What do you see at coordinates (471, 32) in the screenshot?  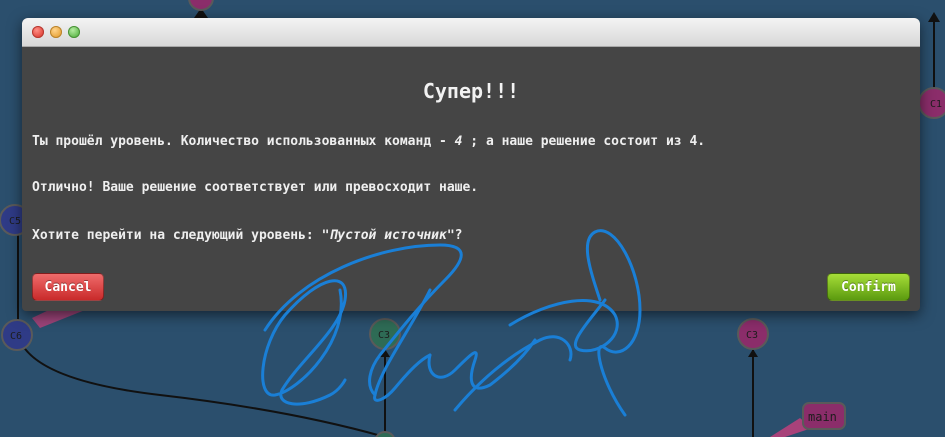 I see `window-titlebar` at bounding box center [471, 32].